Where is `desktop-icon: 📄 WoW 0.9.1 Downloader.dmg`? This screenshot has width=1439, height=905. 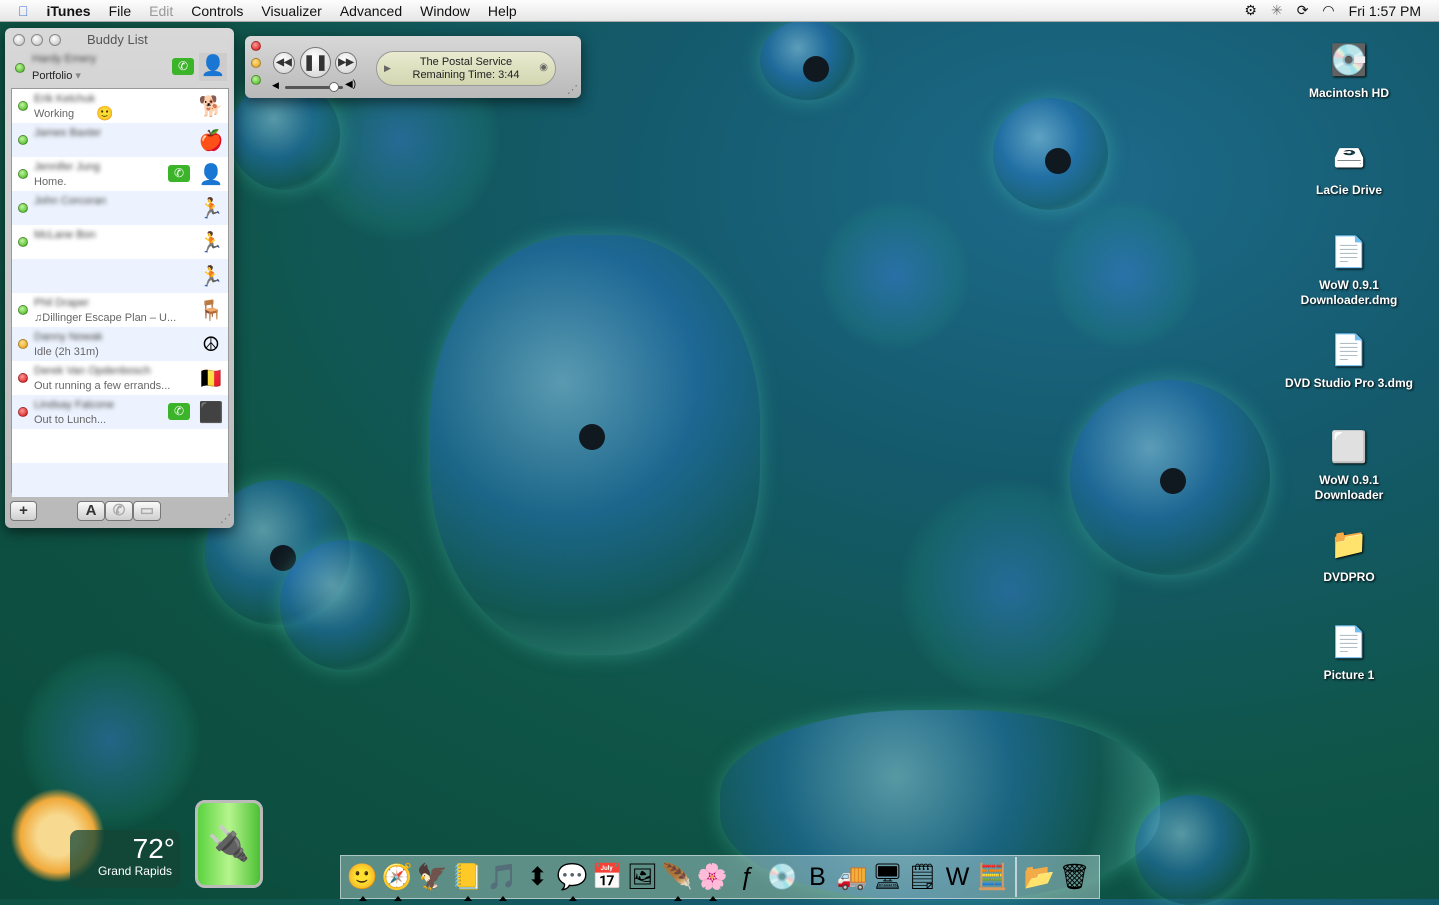
desktop-icon: 📄 WoW 0.9.1 Downloader.dmg is located at coordinates (1349, 269).